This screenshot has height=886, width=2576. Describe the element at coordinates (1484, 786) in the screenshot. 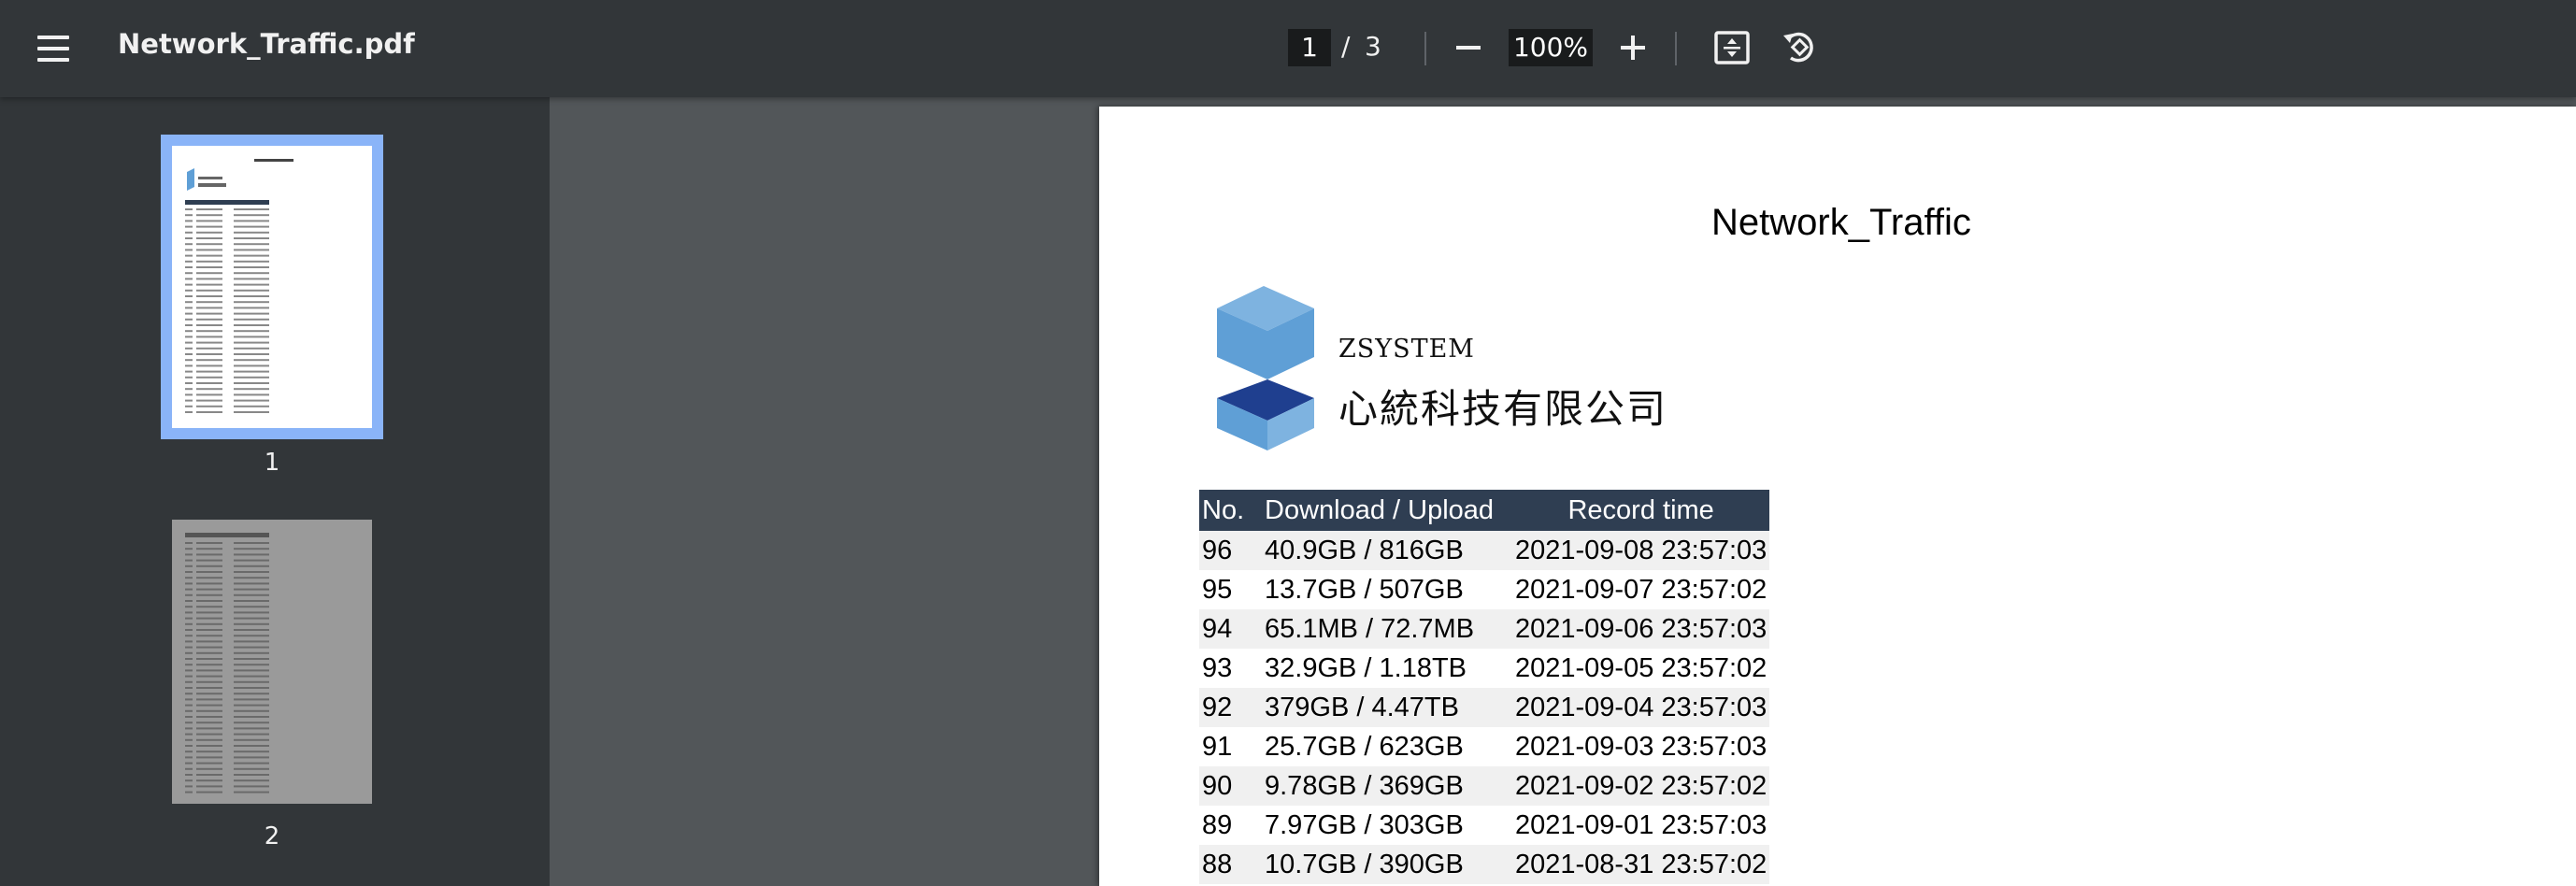

I see `table-row: 90 9.78GB / 369GB 2021-09-02 23:57:02` at that location.